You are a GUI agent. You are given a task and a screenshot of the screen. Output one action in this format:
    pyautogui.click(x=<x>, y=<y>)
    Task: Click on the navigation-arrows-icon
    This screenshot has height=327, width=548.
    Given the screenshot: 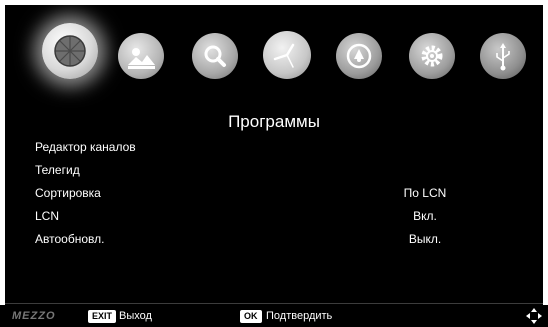 What is the action you would take?
    pyautogui.click(x=534, y=316)
    